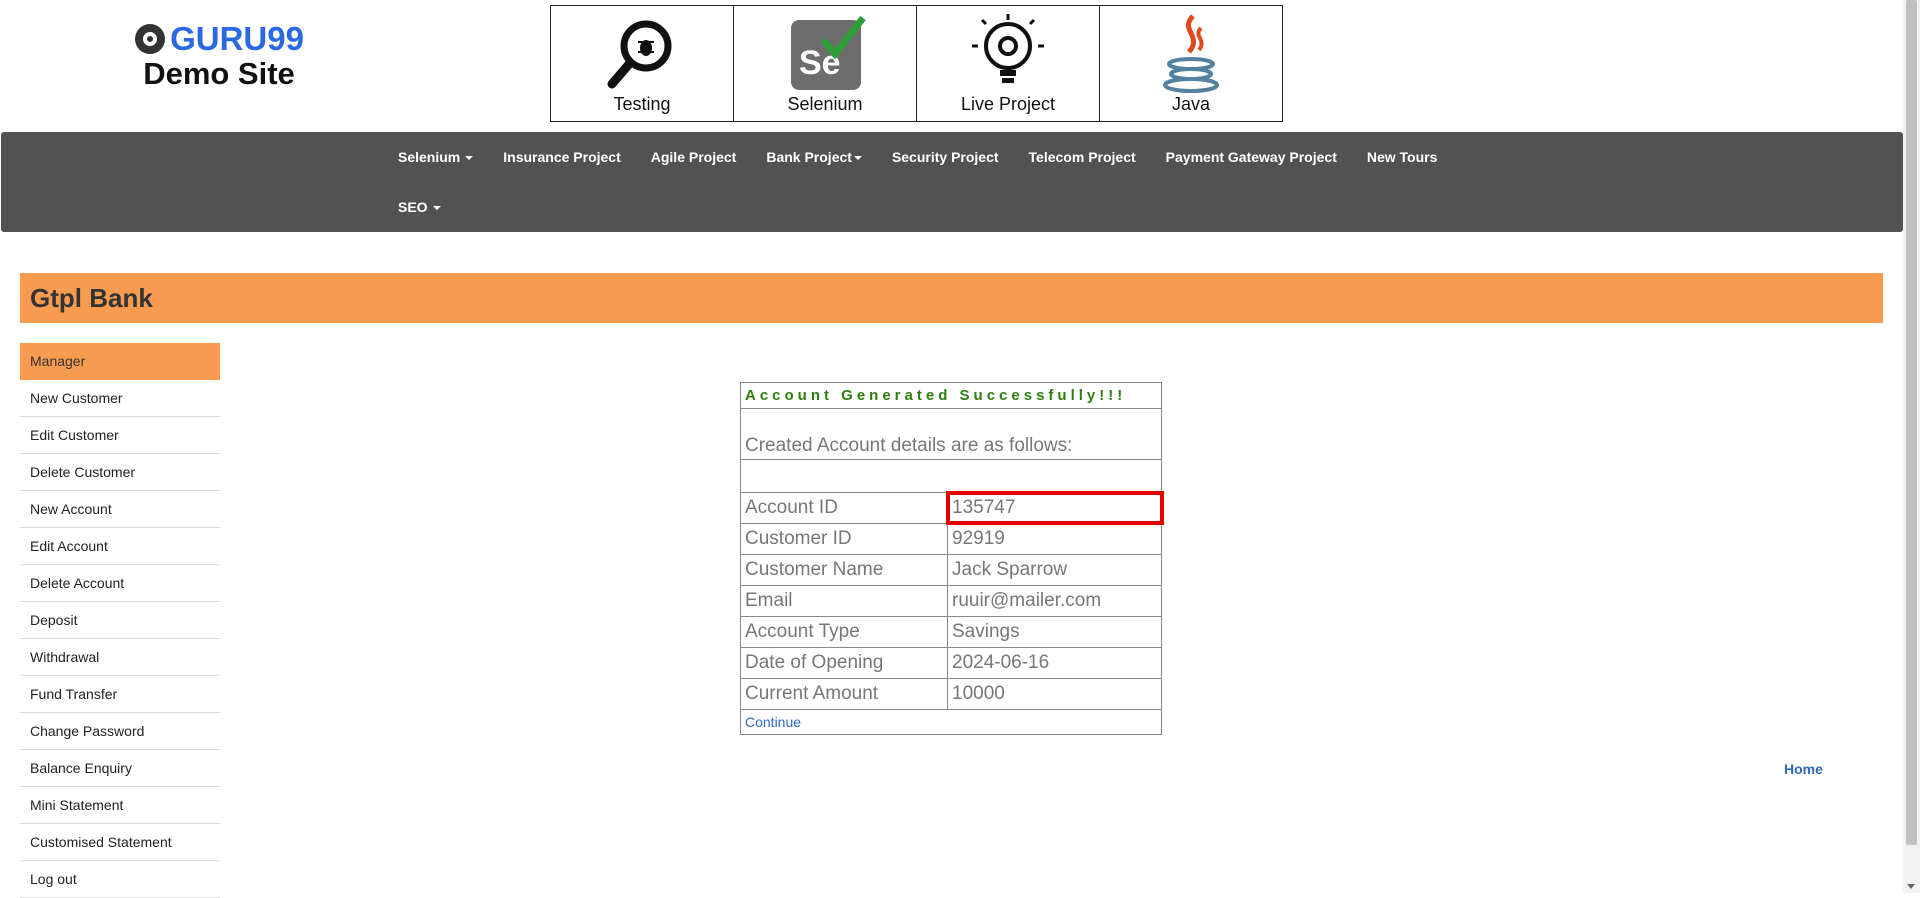 This screenshot has width=1920, height=898. I want to click on nav-label: Security Project, so click(945, 157).